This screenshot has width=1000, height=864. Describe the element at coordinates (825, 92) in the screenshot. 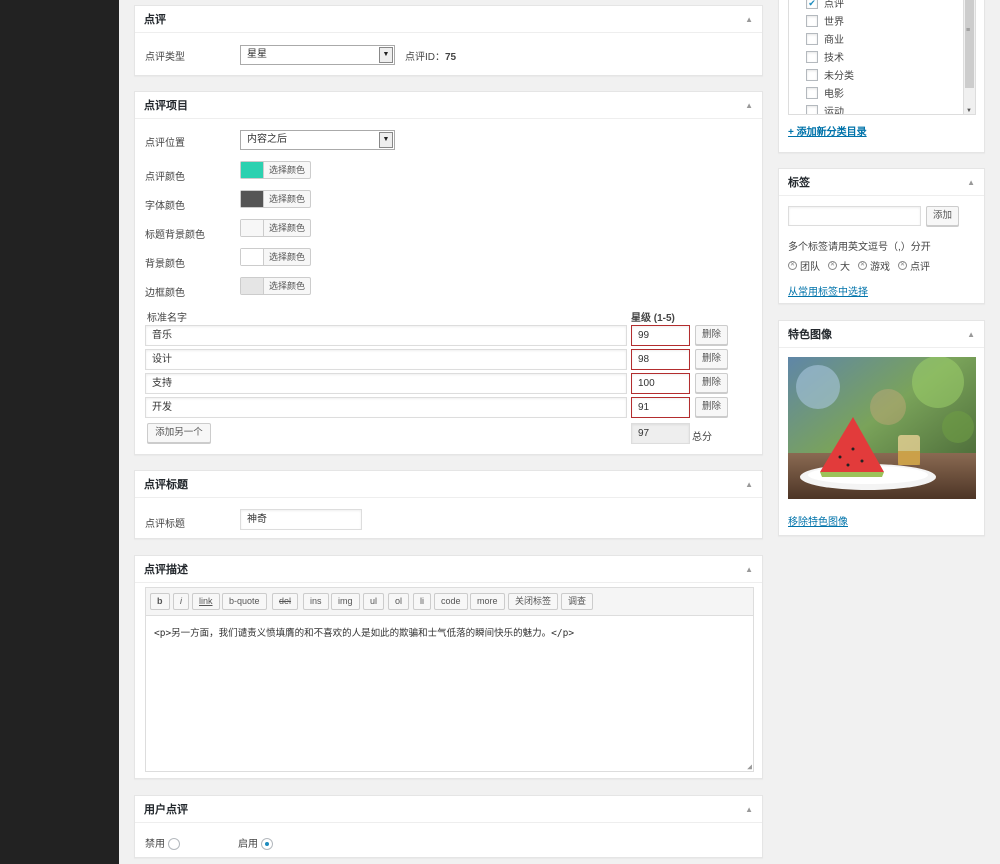

I see `category-item: 电影` at that location.